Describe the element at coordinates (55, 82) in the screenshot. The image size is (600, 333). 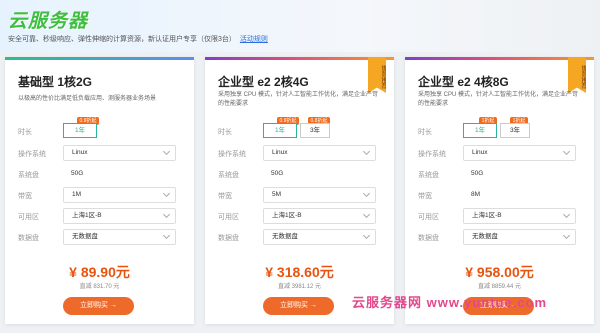
I see `card-title: 基础型 1核2G` at that location.